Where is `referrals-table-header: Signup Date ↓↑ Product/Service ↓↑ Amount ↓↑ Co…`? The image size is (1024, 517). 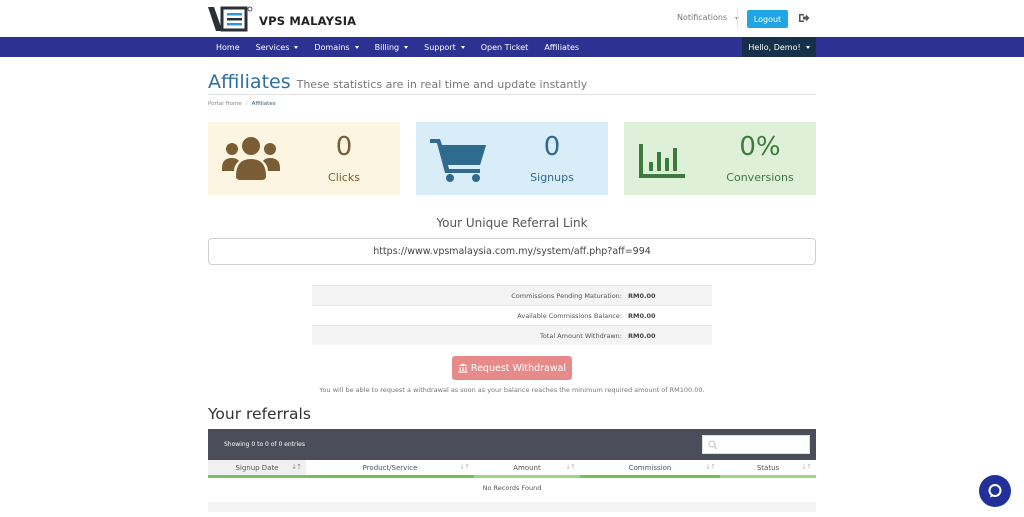 referrals-table-header: Signup Date ↓↑ Product/Service ↓↑ Amount ↓↑ Co… is located at coordinates (512, 469).